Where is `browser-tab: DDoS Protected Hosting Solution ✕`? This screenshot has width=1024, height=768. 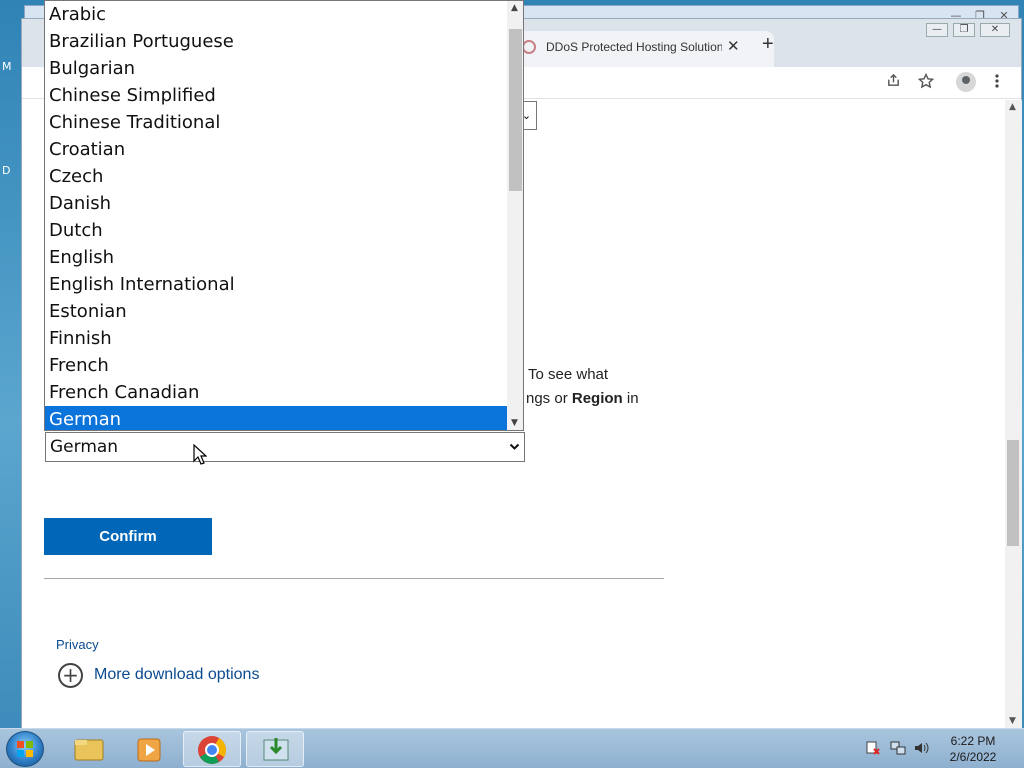
browser-tab: DDoS Protected Hosting Solution ✕ is located at coordinates (643, 49).